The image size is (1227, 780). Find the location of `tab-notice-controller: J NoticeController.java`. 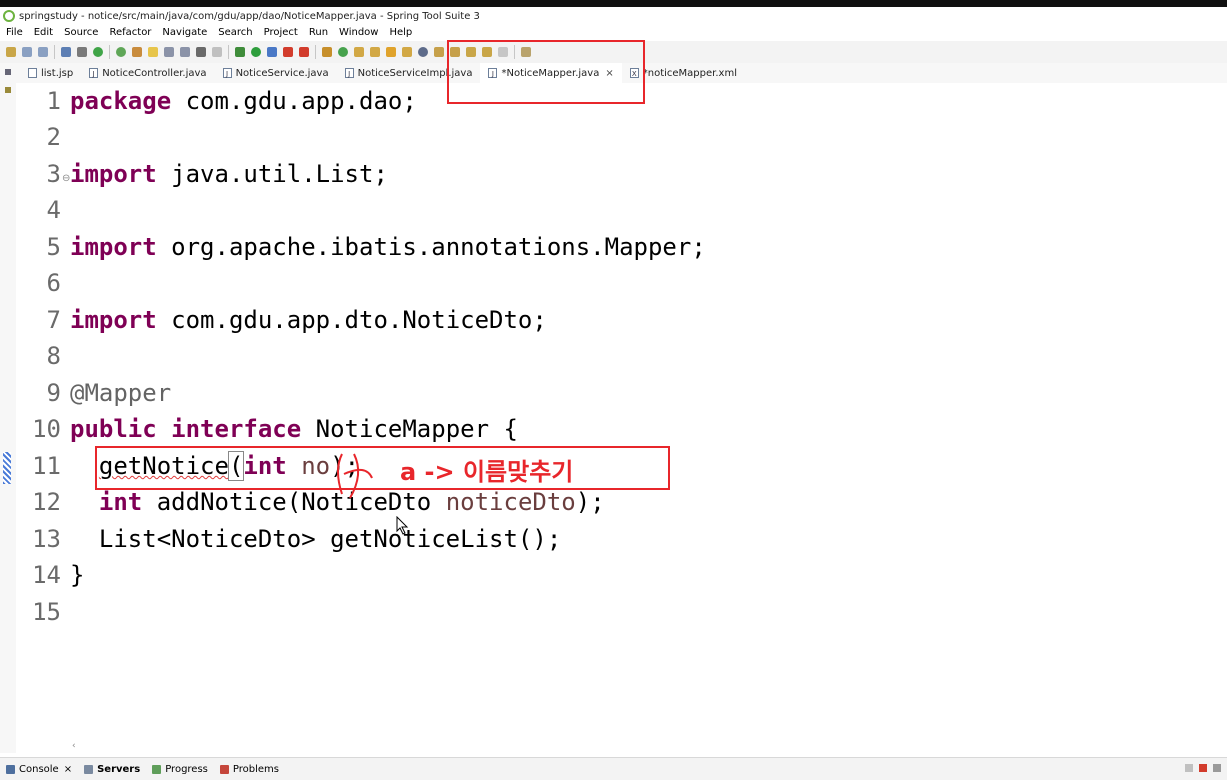

tab-notice-controller: J NoticeController.java is located at coordinates (147, 73).